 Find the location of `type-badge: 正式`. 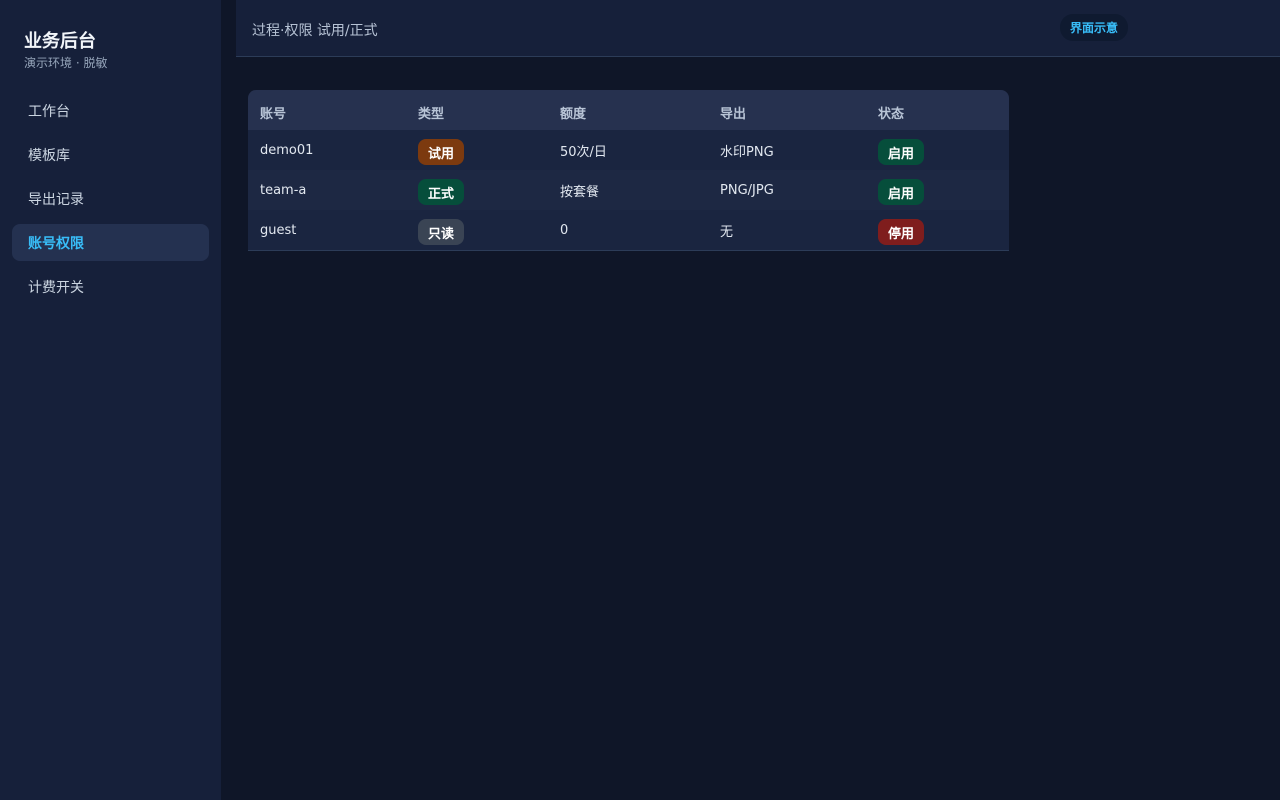

type-badge: 正式 is located at coordinates (441, 192).